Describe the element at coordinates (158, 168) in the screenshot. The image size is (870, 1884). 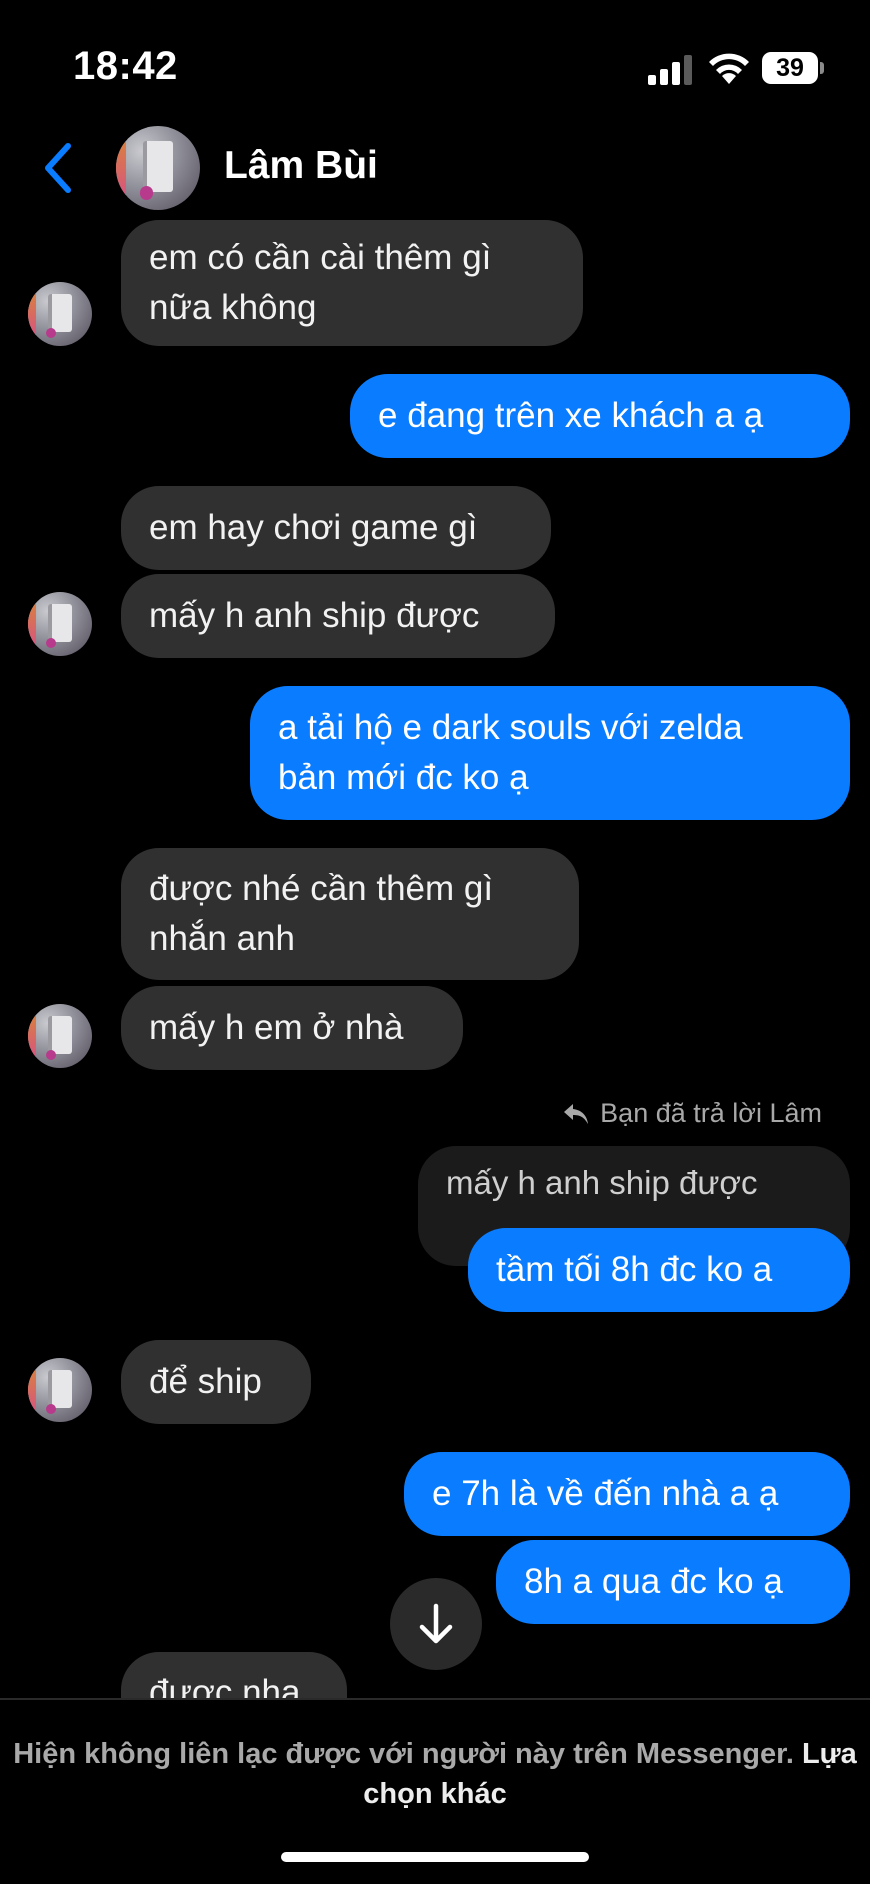
I see `contact-avatar` at that location.